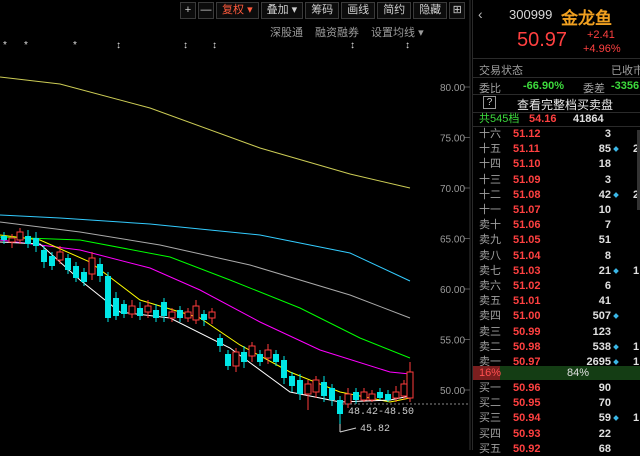  What do you see at coordinates (527, 316) in the screenshot?
I see `level-price: 51.00` at bounding box center [527, 316].